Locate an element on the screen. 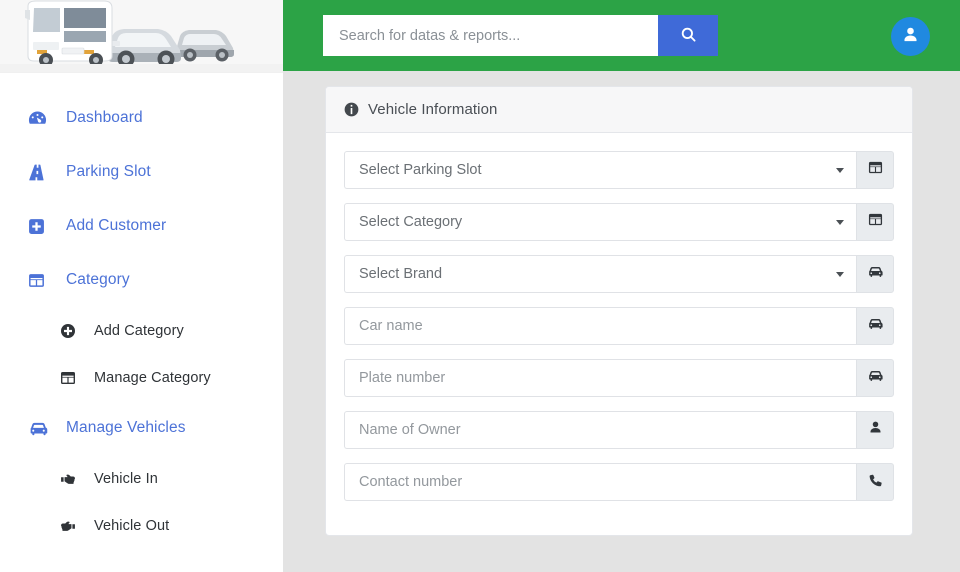 This screenshot has width=960, height=572. top-header-bar is located at coordinates (621, 35).